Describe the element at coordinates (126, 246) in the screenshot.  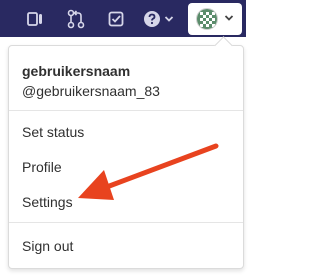
I see `menu-item-sign-out: Sign out` at that location.